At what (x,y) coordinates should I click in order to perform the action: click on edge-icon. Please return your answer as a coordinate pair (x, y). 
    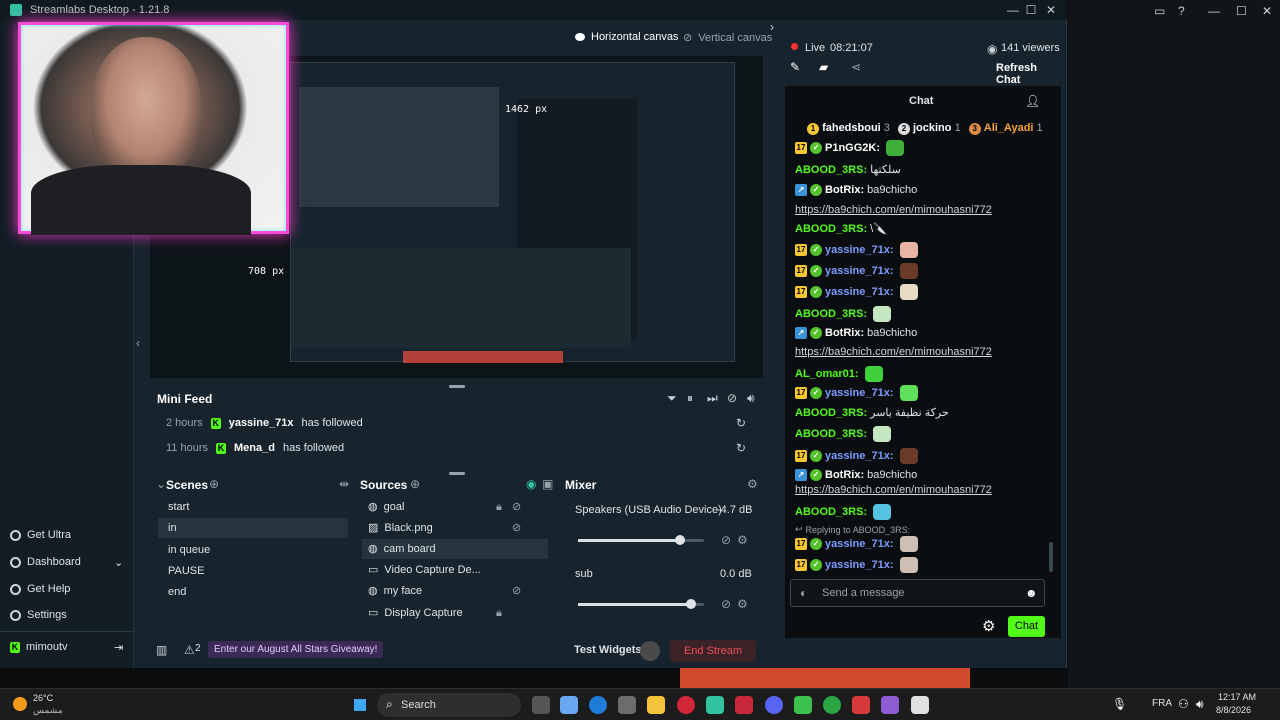
    Looking at the image, I should click on (598, 705).